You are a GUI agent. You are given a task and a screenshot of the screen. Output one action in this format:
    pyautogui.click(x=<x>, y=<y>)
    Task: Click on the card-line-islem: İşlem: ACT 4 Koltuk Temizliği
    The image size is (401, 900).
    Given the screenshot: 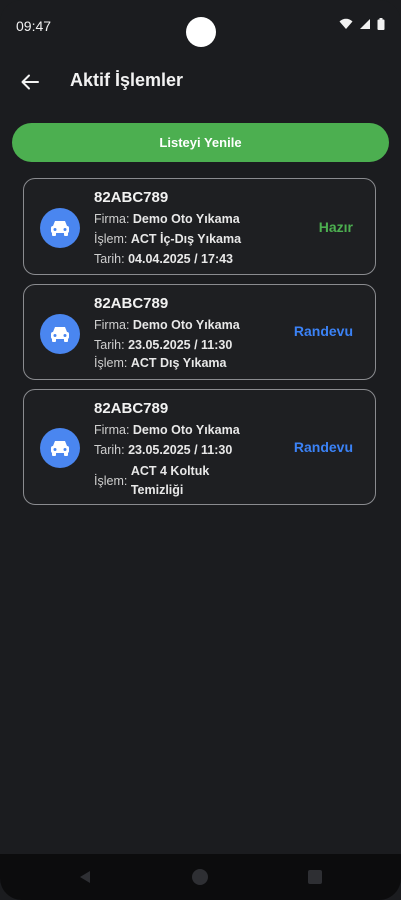 What is the action you would take?
    pyautogui.click(x=157, y=481)
    